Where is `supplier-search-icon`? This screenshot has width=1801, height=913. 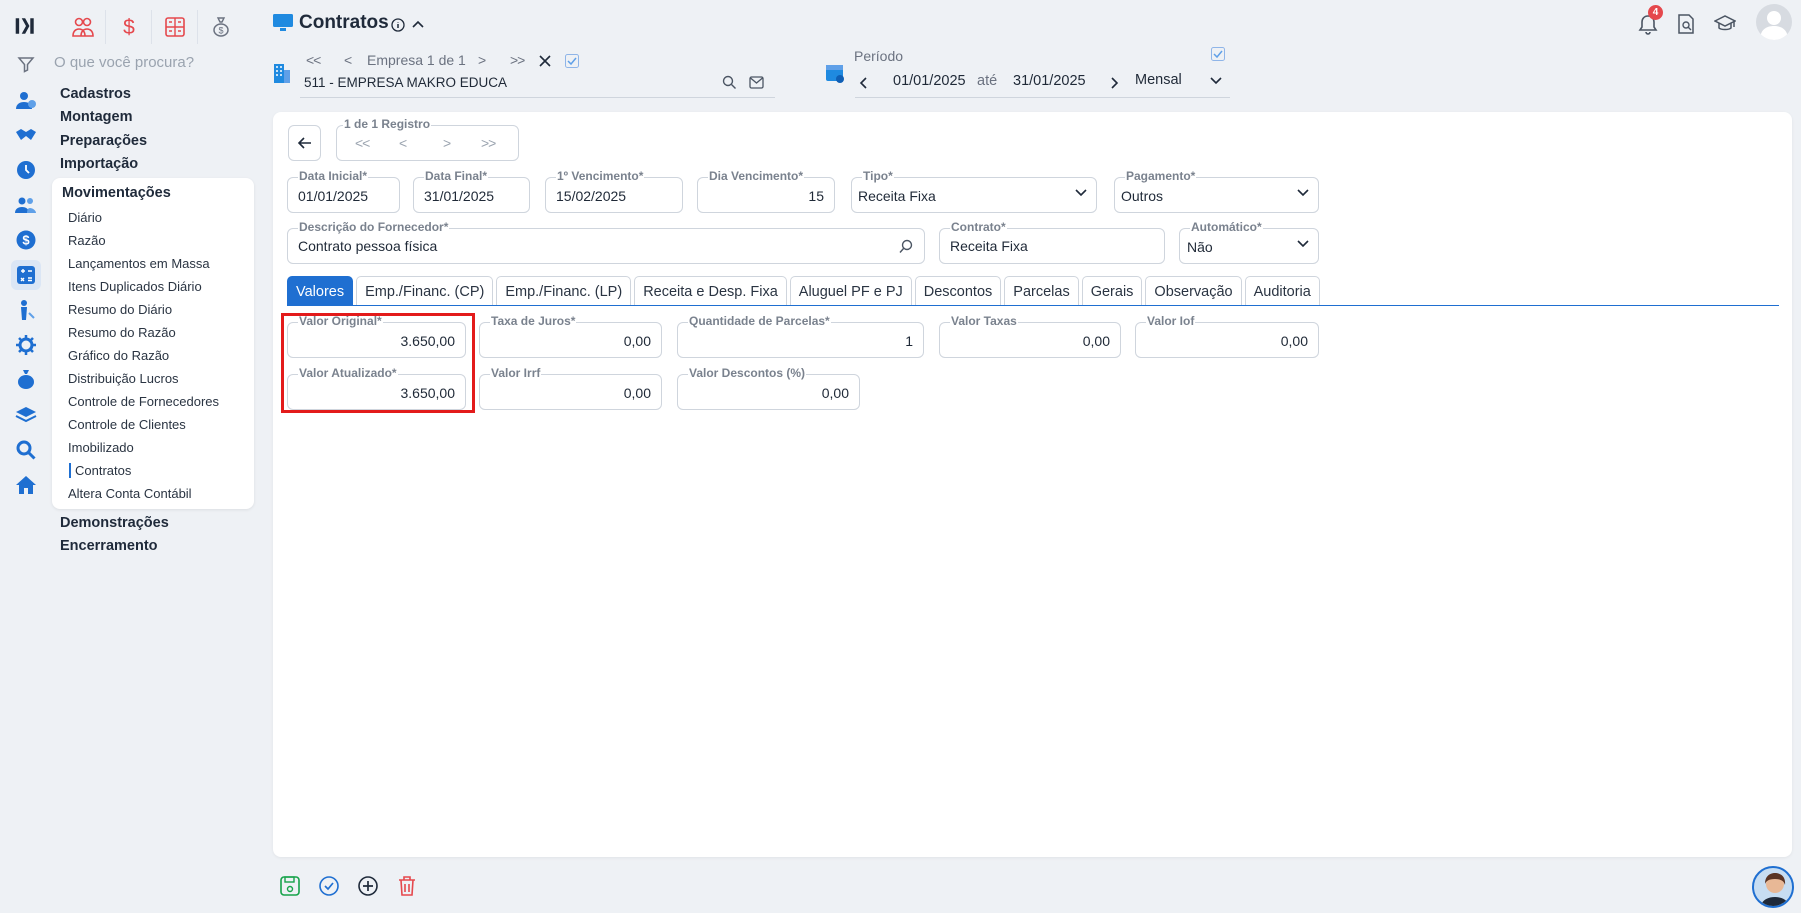
supplier-search-icon is located at coordinates (906, 246).